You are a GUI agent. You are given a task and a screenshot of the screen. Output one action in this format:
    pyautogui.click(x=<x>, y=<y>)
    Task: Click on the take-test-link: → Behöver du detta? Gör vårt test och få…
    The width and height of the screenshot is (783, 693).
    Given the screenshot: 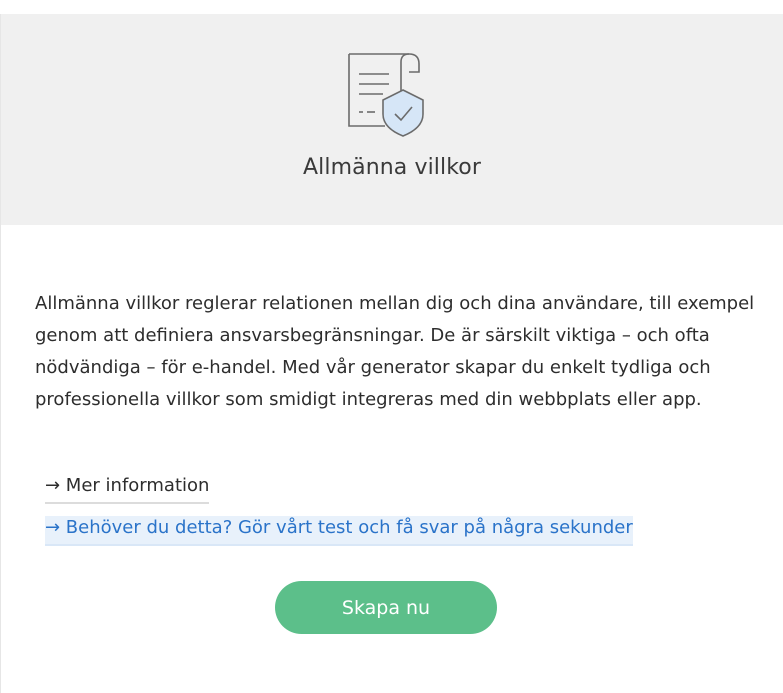 What is the action you would take?
    pyautogui.click(x=339, y=531)
    